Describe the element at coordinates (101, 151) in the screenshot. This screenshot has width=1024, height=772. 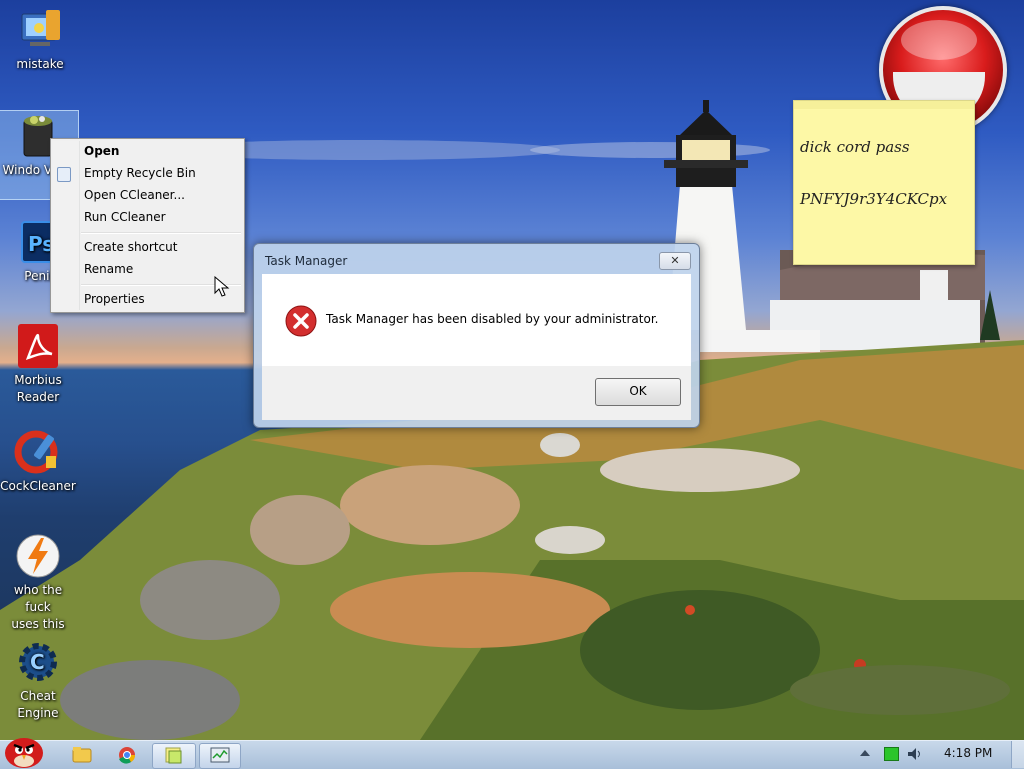
I see `menu-item-open: Open` at that location.